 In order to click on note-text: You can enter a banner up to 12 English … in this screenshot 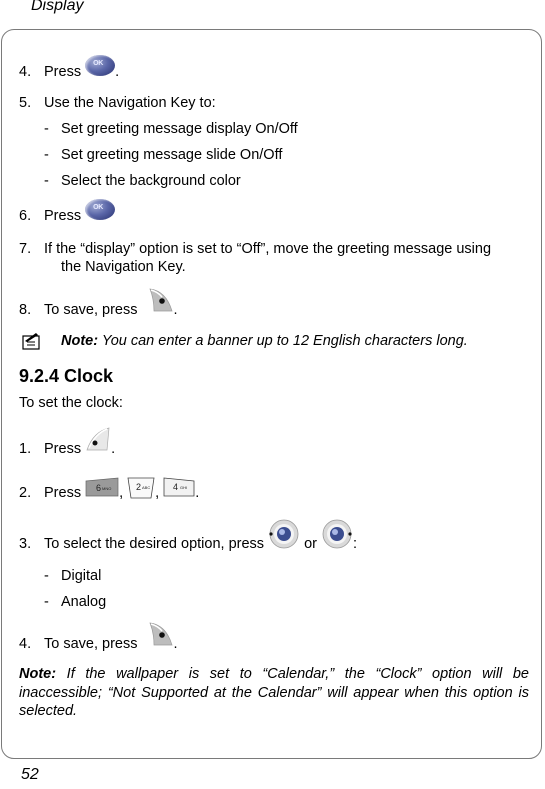, I will do `click(283, 341)`.